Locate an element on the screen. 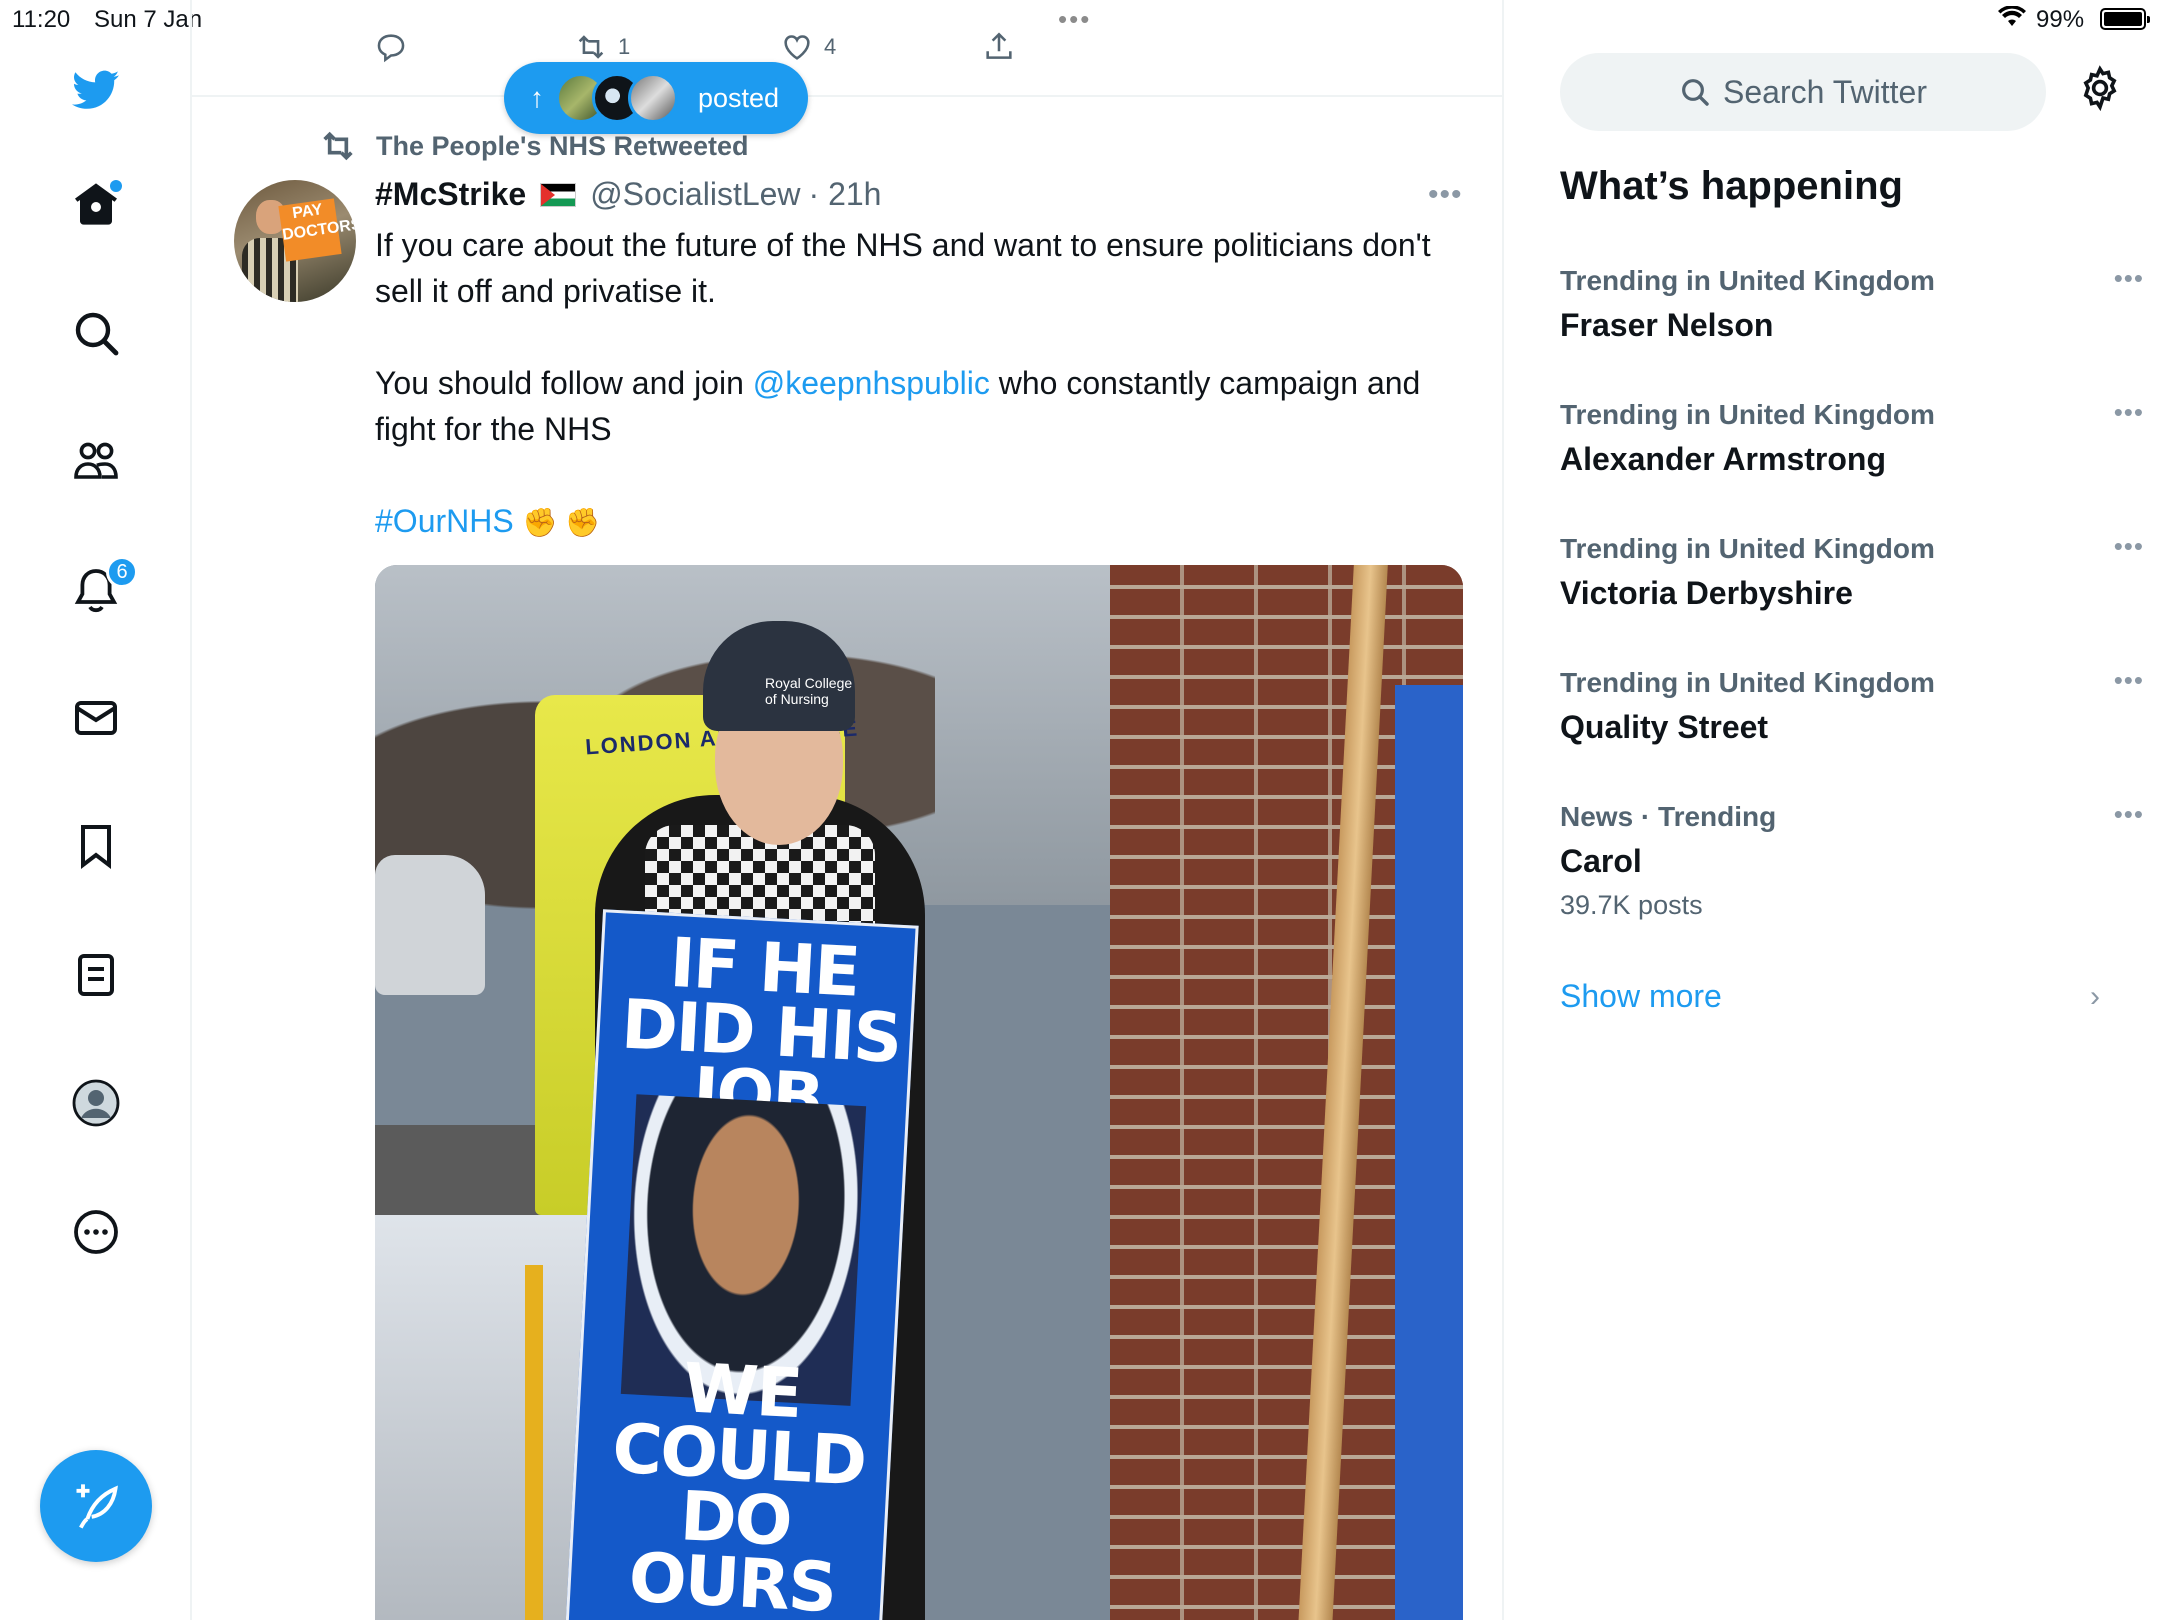 Image resolution: width=2160 pixels, height=1620 pixels. compose-feather-icon is located at coordinates (97, 1506).